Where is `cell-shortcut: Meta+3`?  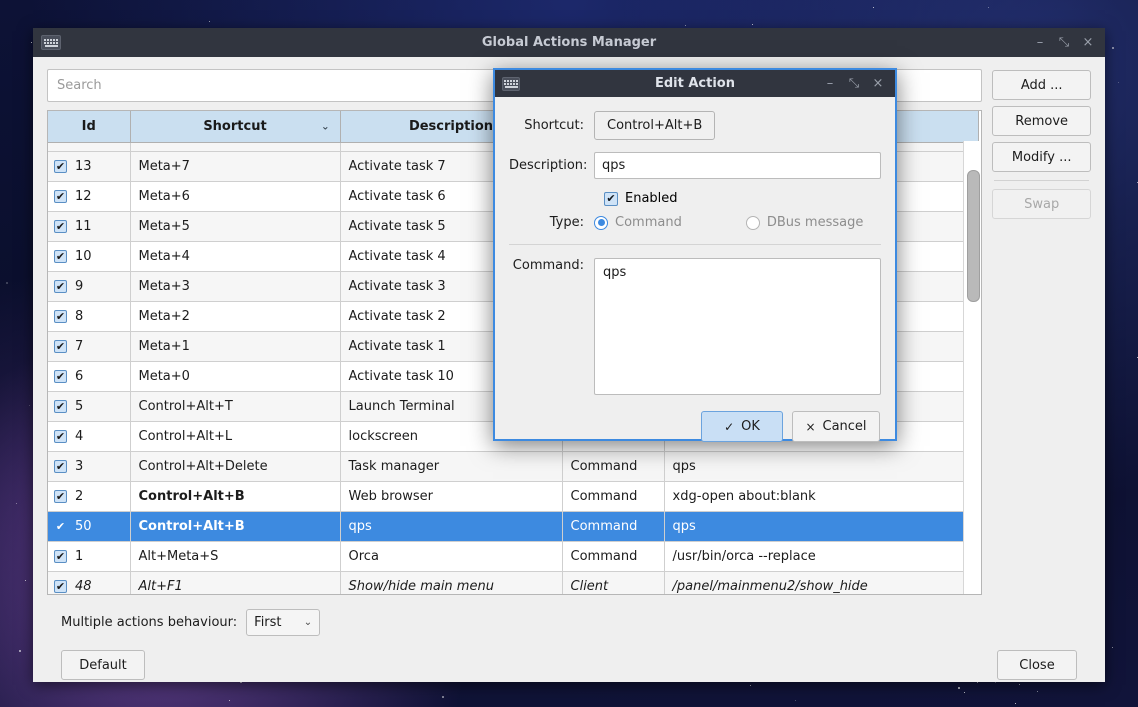 cell-shortcut: Meta+3 is located at coordinates (235, 286).